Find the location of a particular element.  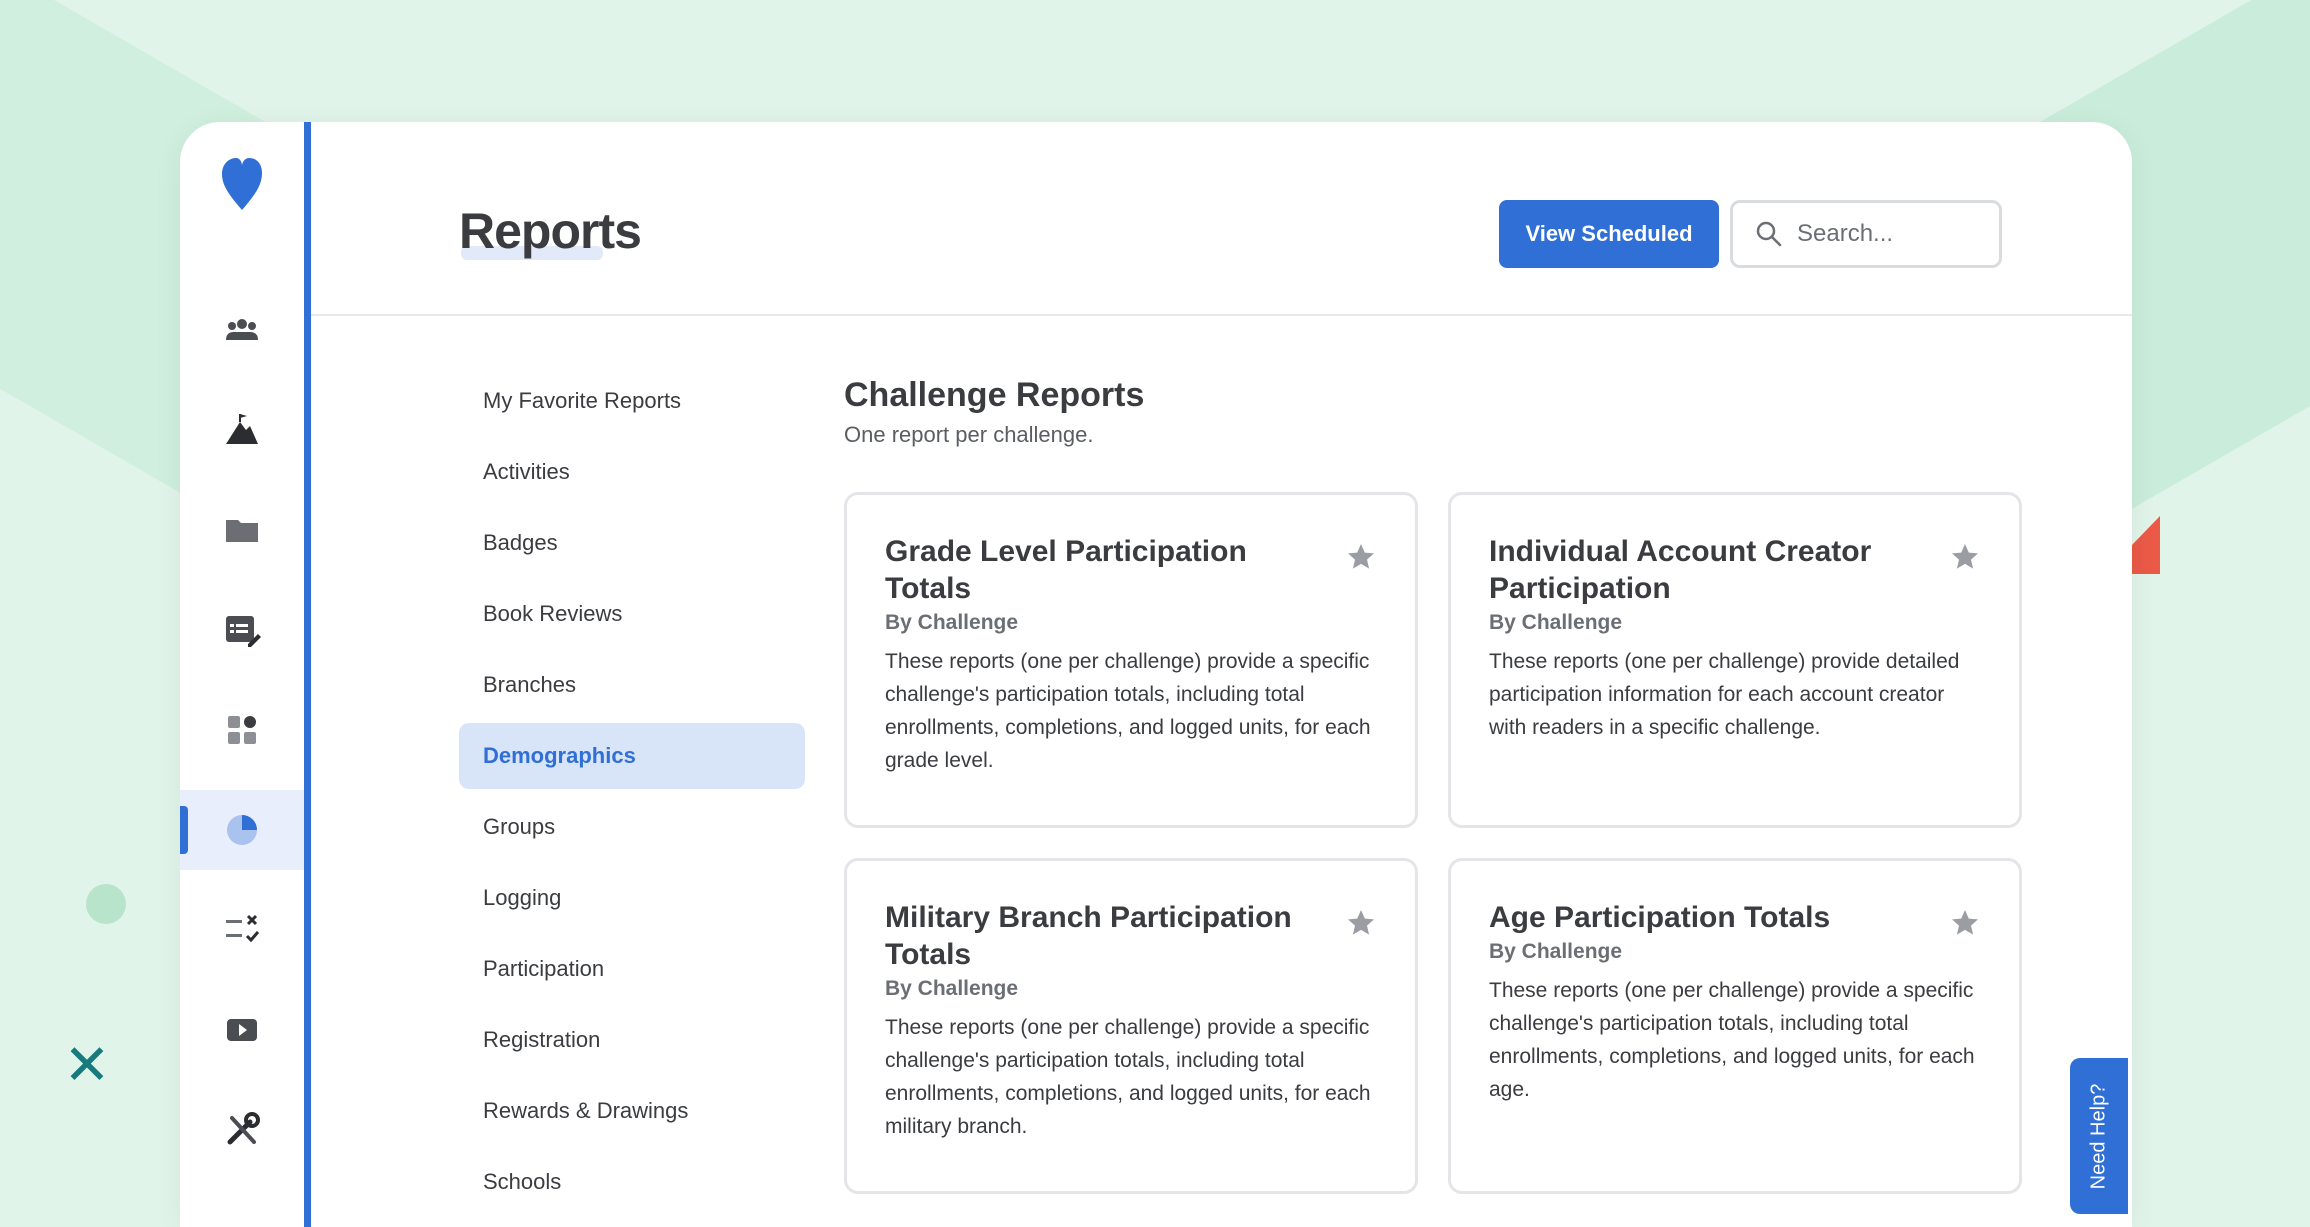

rail-item-lists is located at coordinates (242, 630).